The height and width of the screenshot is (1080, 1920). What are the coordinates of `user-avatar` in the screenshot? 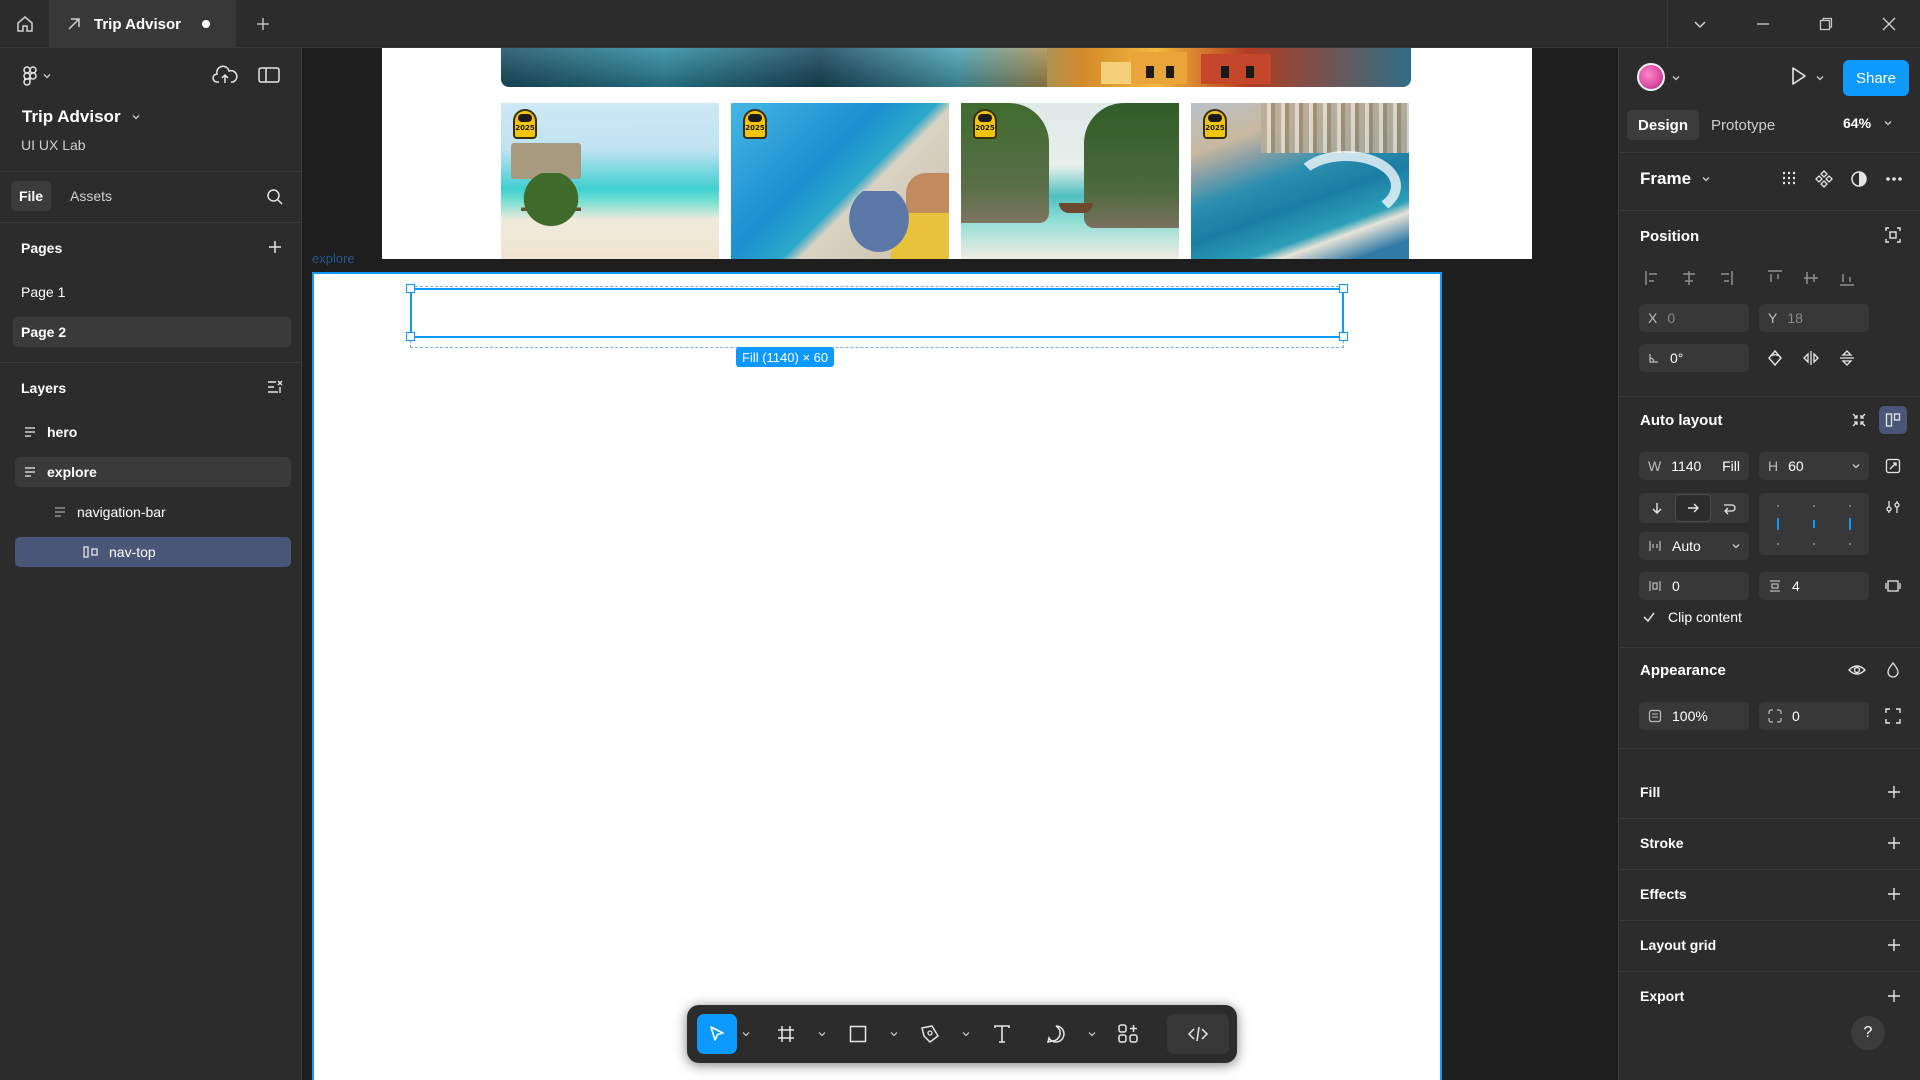 It's located at (1651, 77).